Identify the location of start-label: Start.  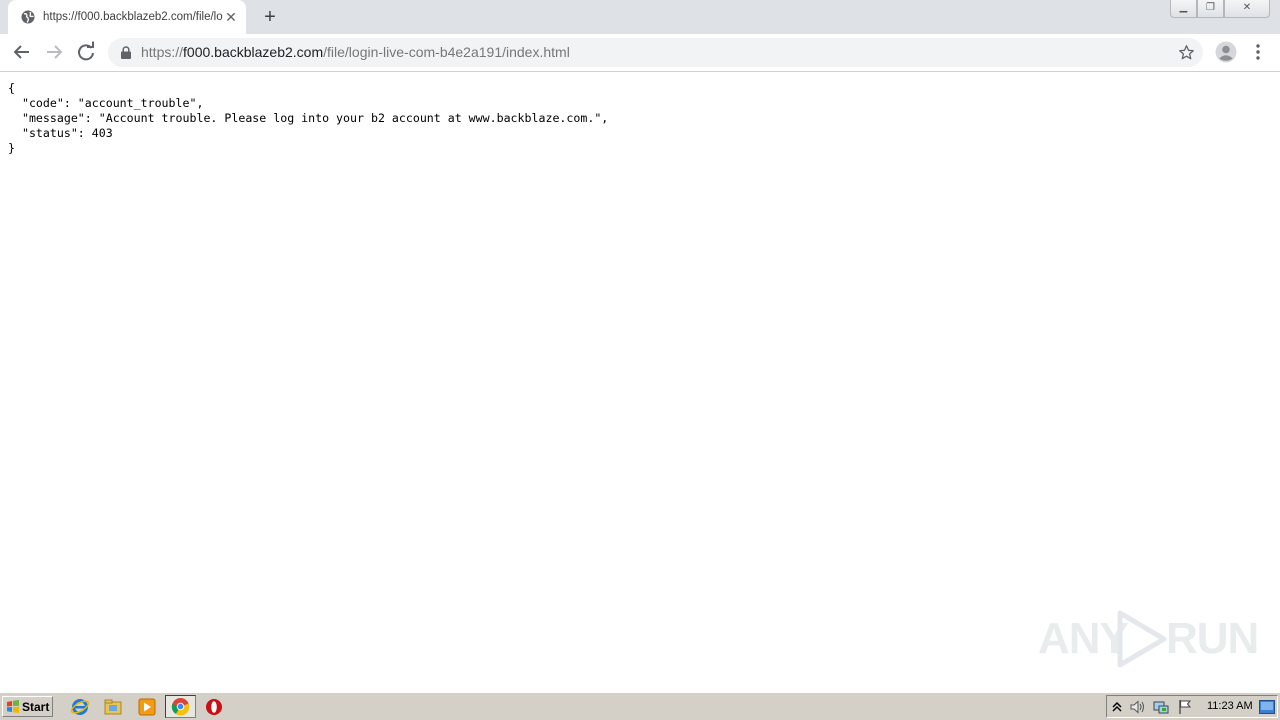
(36, 707).